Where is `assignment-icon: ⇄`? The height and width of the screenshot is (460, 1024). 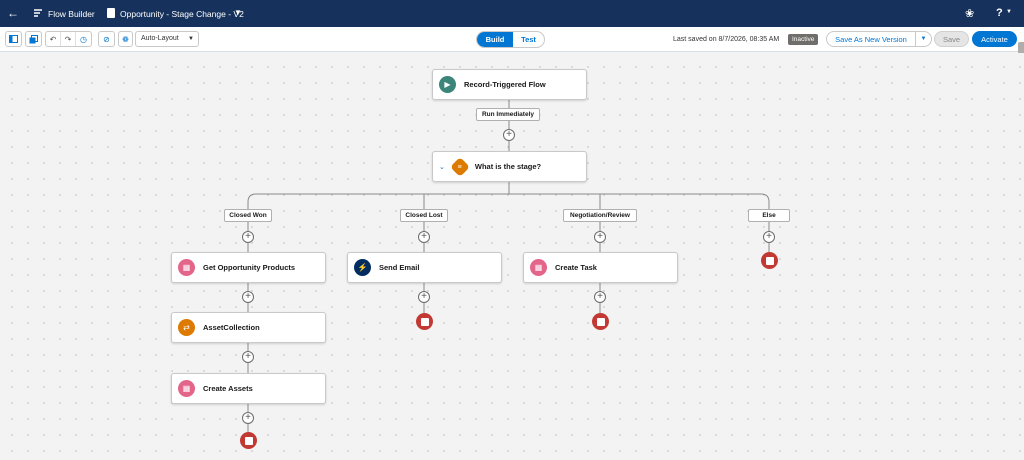
assignment-icon: ⇄ is located at coordinates (186, 327).